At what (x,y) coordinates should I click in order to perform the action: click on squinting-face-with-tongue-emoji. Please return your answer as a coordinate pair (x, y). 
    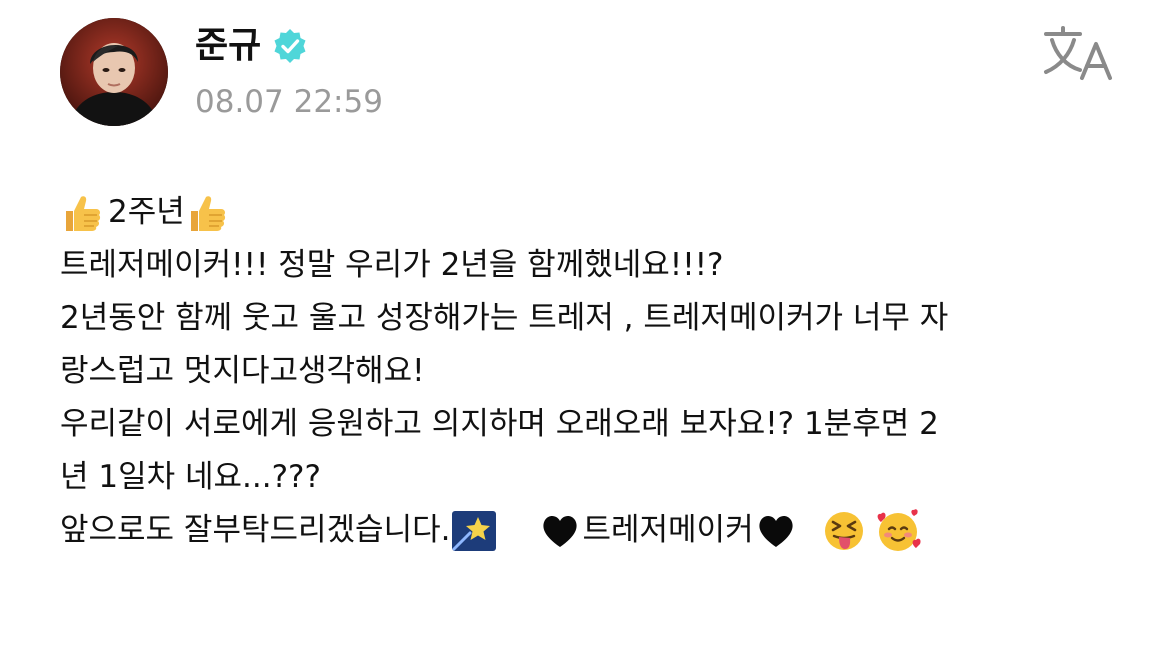
    Looking at the image, I should click on (844, 531).